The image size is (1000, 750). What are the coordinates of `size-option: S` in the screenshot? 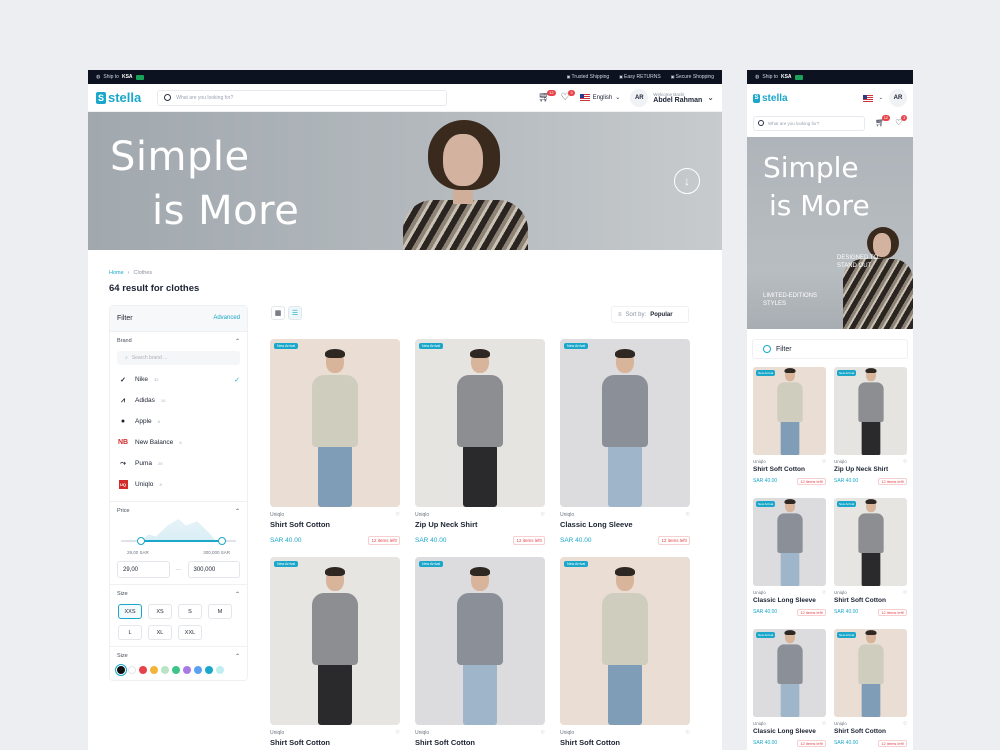 It's located at (190, 611).